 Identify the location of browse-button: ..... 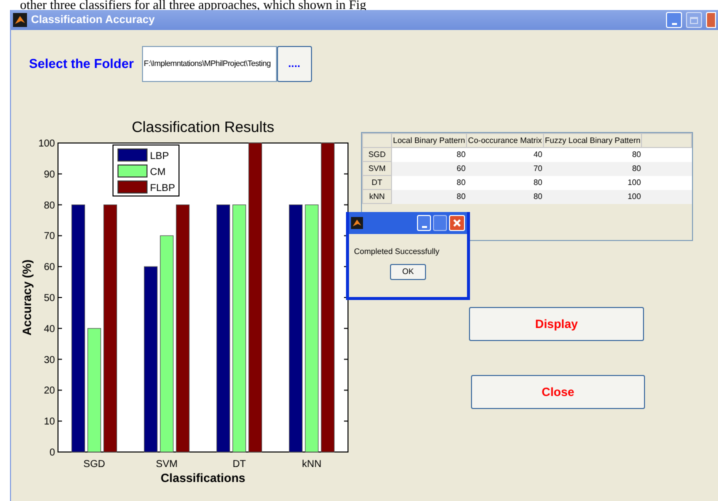
(294, 64).